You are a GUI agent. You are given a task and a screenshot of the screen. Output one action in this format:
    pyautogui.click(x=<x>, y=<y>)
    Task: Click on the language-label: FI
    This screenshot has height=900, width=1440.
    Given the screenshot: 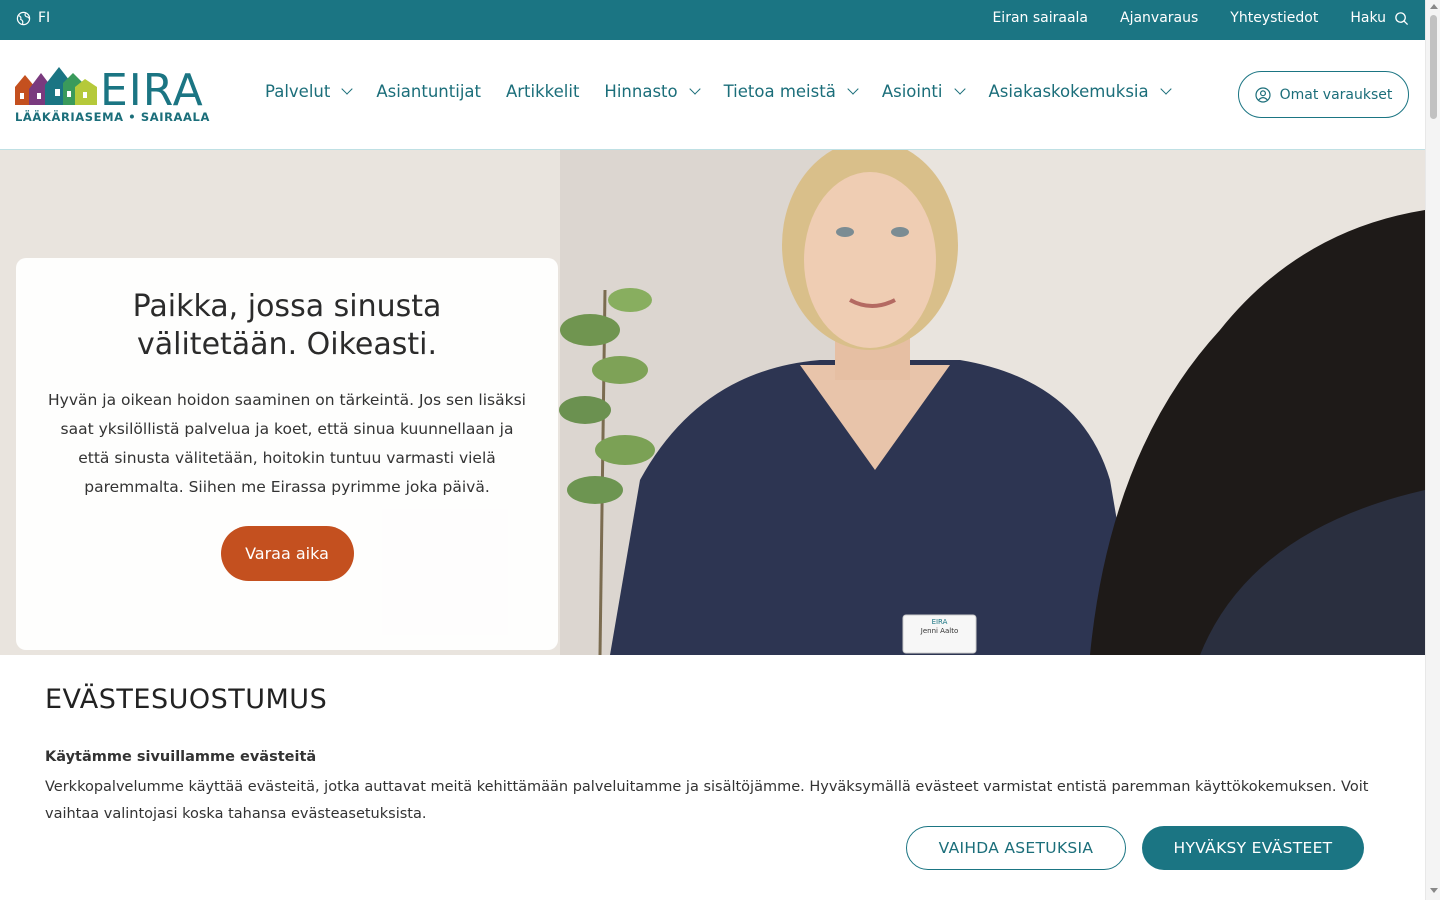 What is the action you would take?
    pyautogui.click(x=44, y=18)
    